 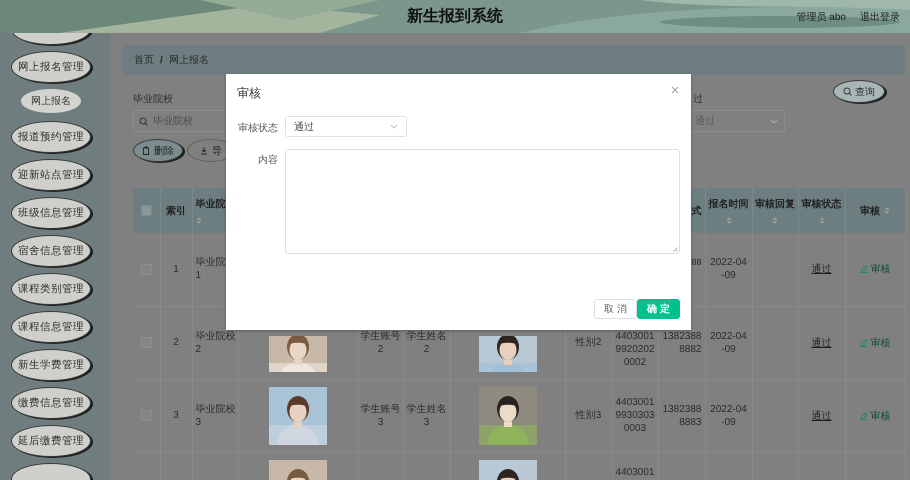 What do you see at coordinates (144, 60) in the screenshot?
I see `breadcrumb-link: 首页` at bounding box center [144, 60].